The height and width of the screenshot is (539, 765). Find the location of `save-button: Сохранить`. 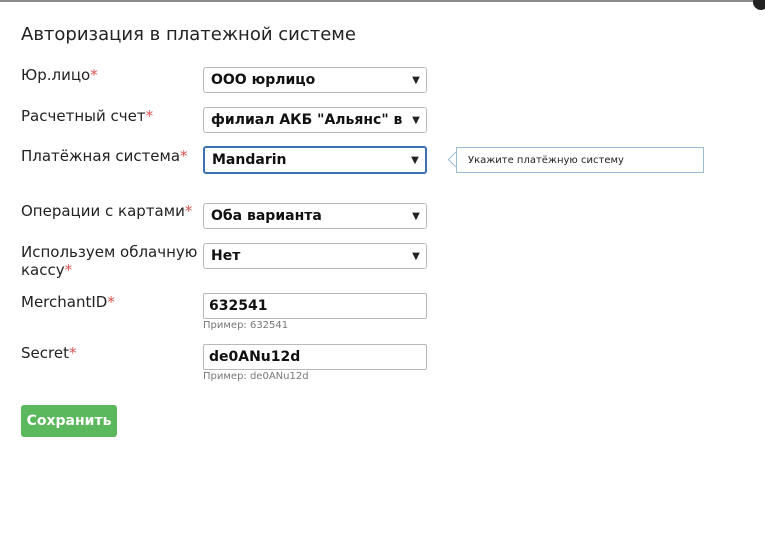

save-button: Сохранить is located at coordinates (69, 421).